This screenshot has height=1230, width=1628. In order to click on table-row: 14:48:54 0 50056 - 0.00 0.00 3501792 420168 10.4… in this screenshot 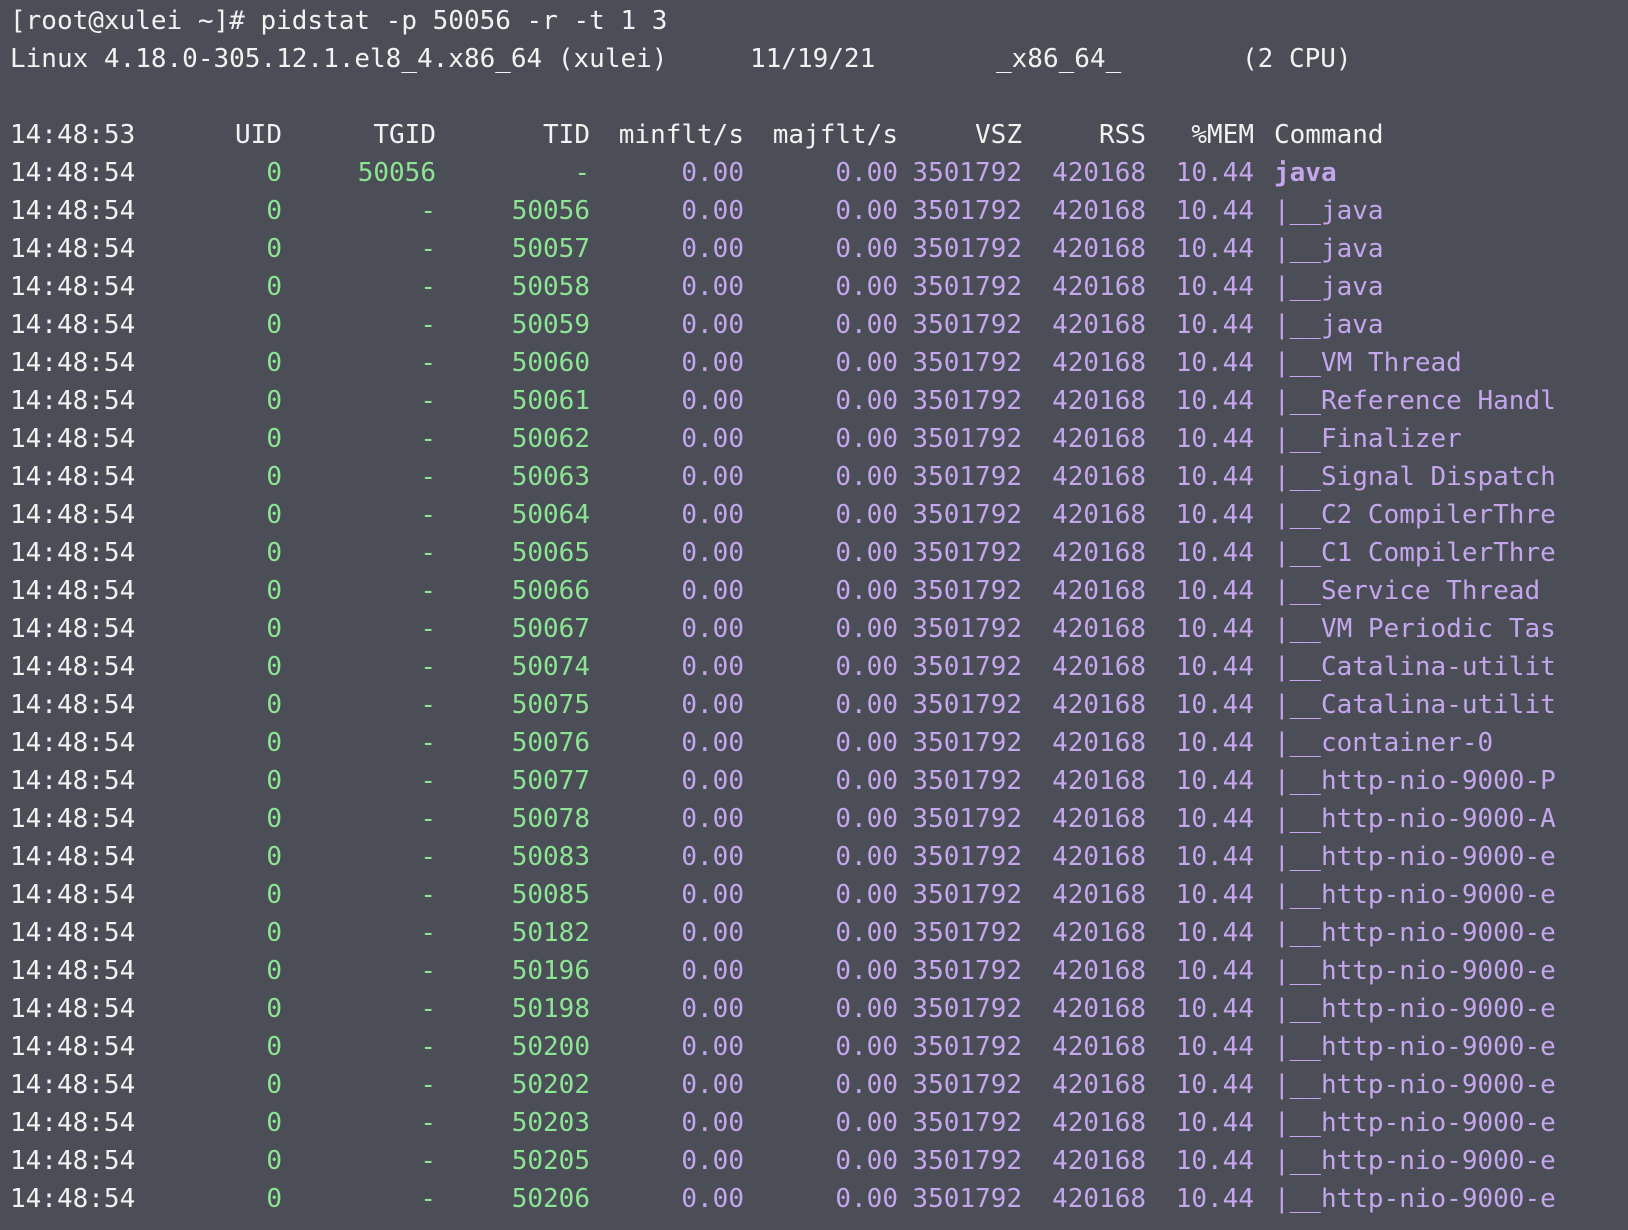, I will do `click(819, 173)`.